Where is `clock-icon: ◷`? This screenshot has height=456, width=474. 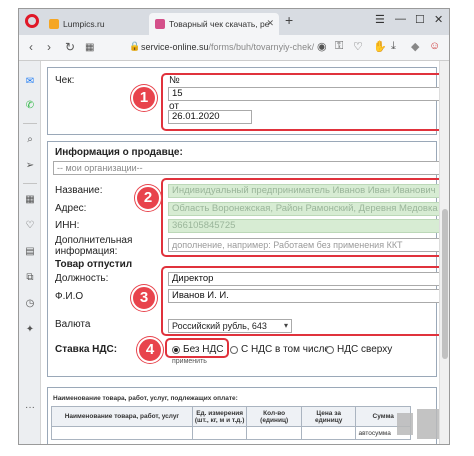
clock-icon: ◷ is located at coordinates (30, 304).